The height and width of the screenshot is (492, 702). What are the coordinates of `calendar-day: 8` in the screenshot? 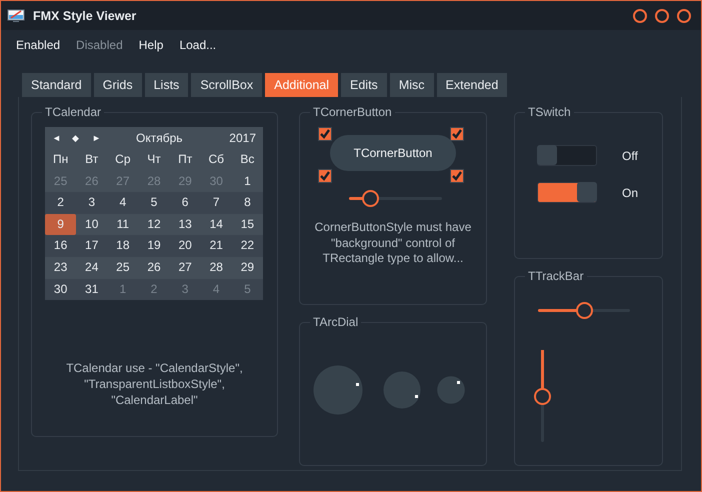 It's located at (247, 203).